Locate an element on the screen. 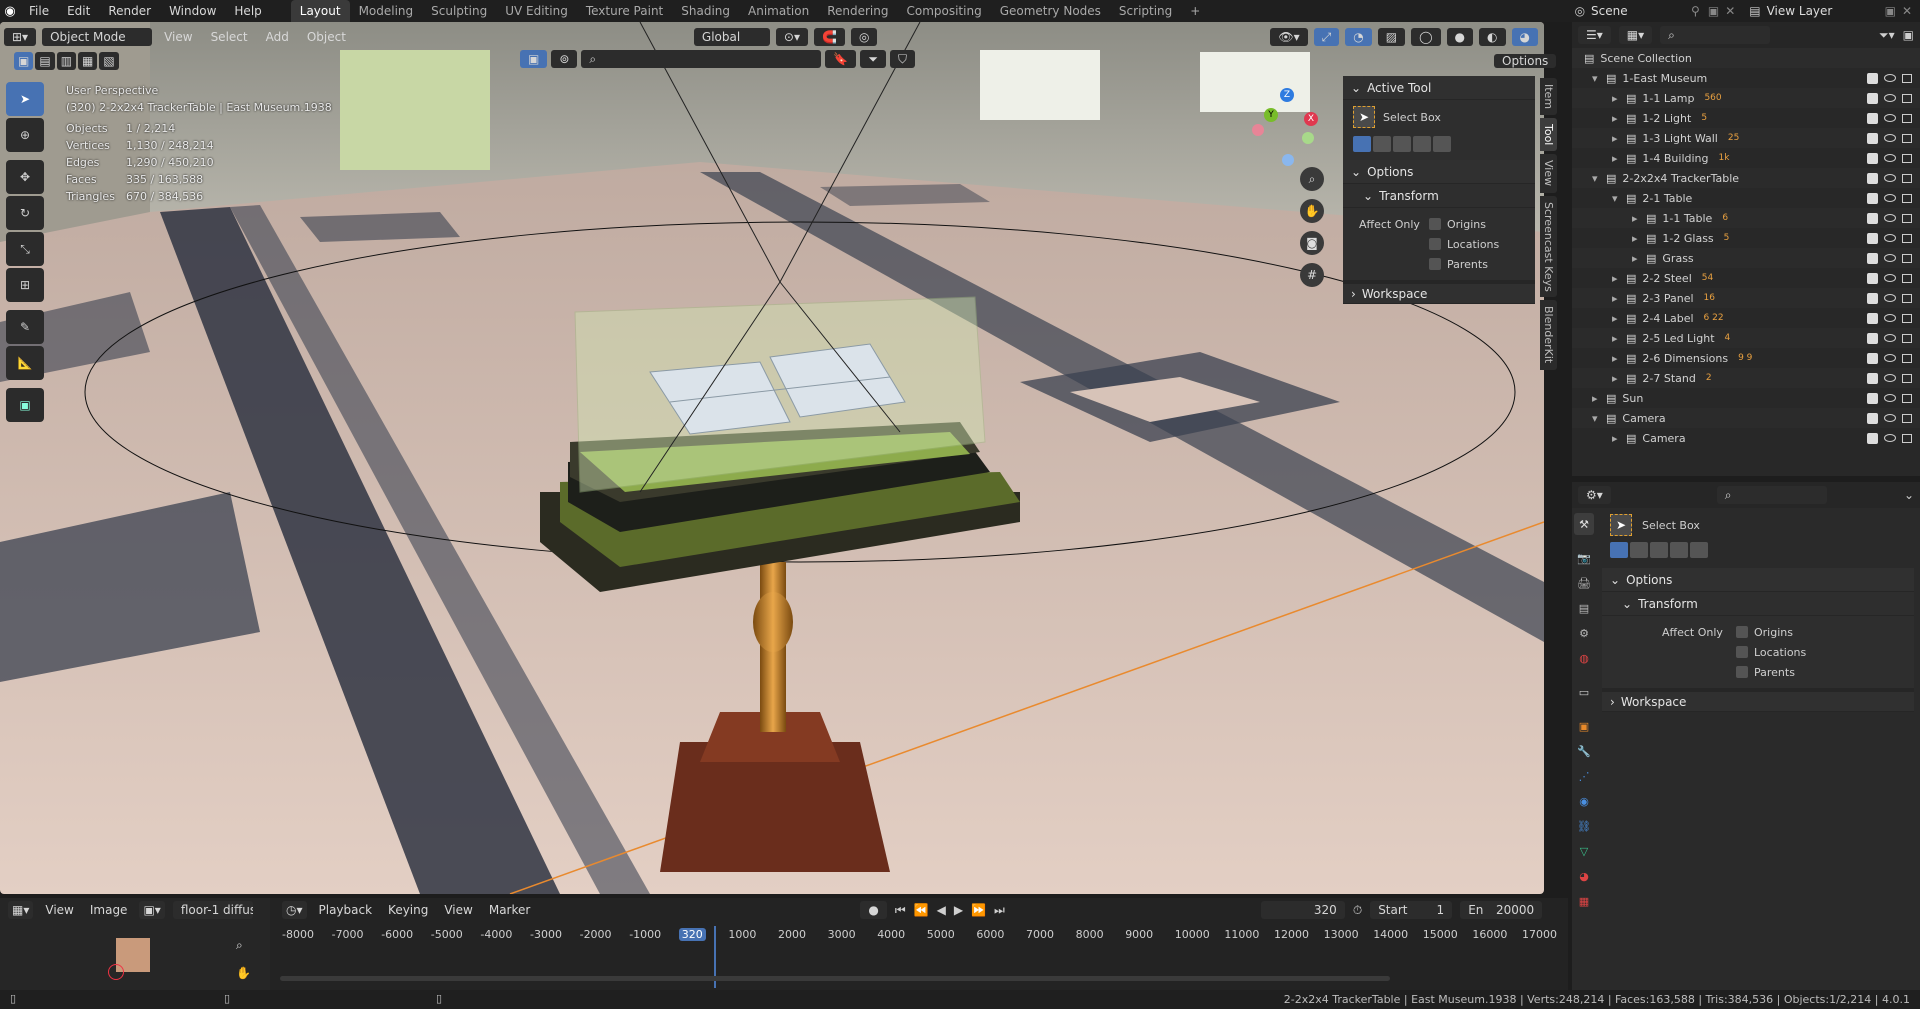 The width and height of the screenshot is (1920, 1009). transform-tool: ⊞ is located at coordinates (25, 285).